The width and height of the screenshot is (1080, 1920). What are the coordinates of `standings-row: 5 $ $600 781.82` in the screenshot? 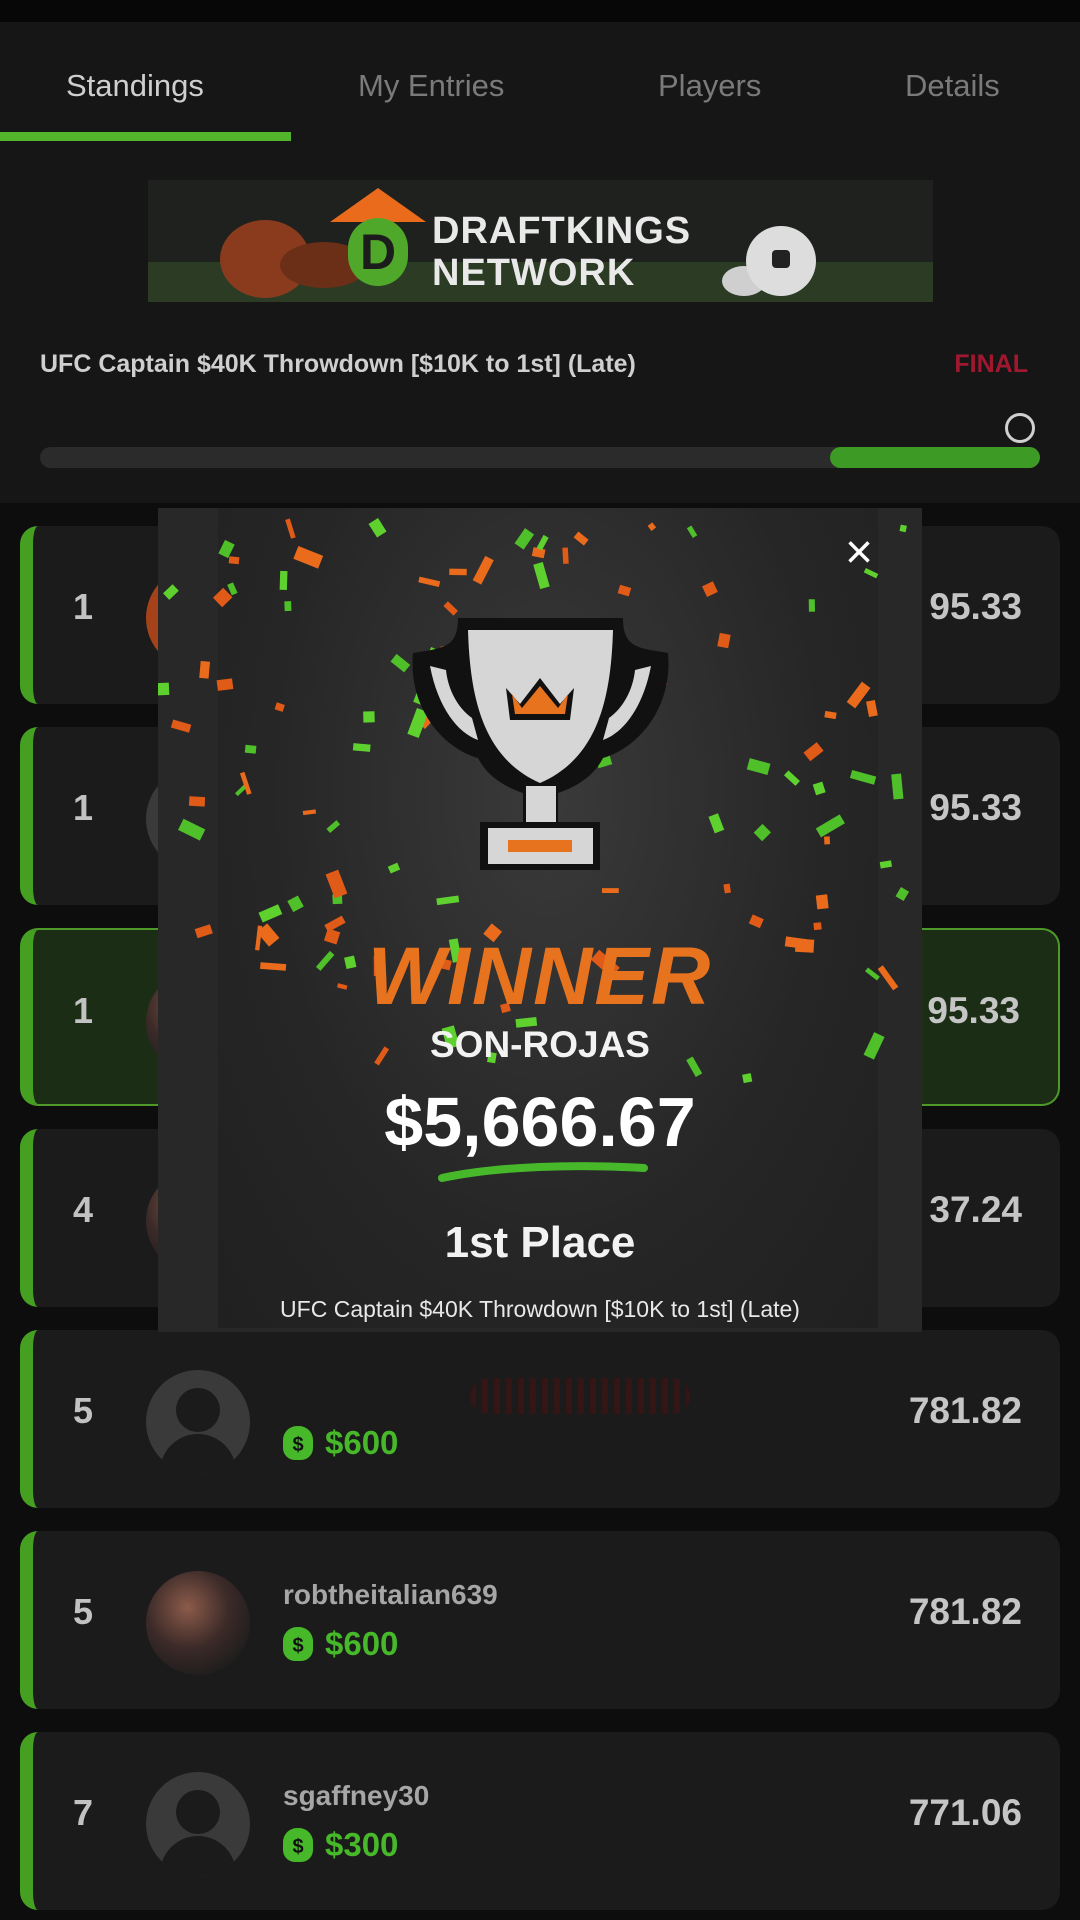 It's located at (540, 1419).